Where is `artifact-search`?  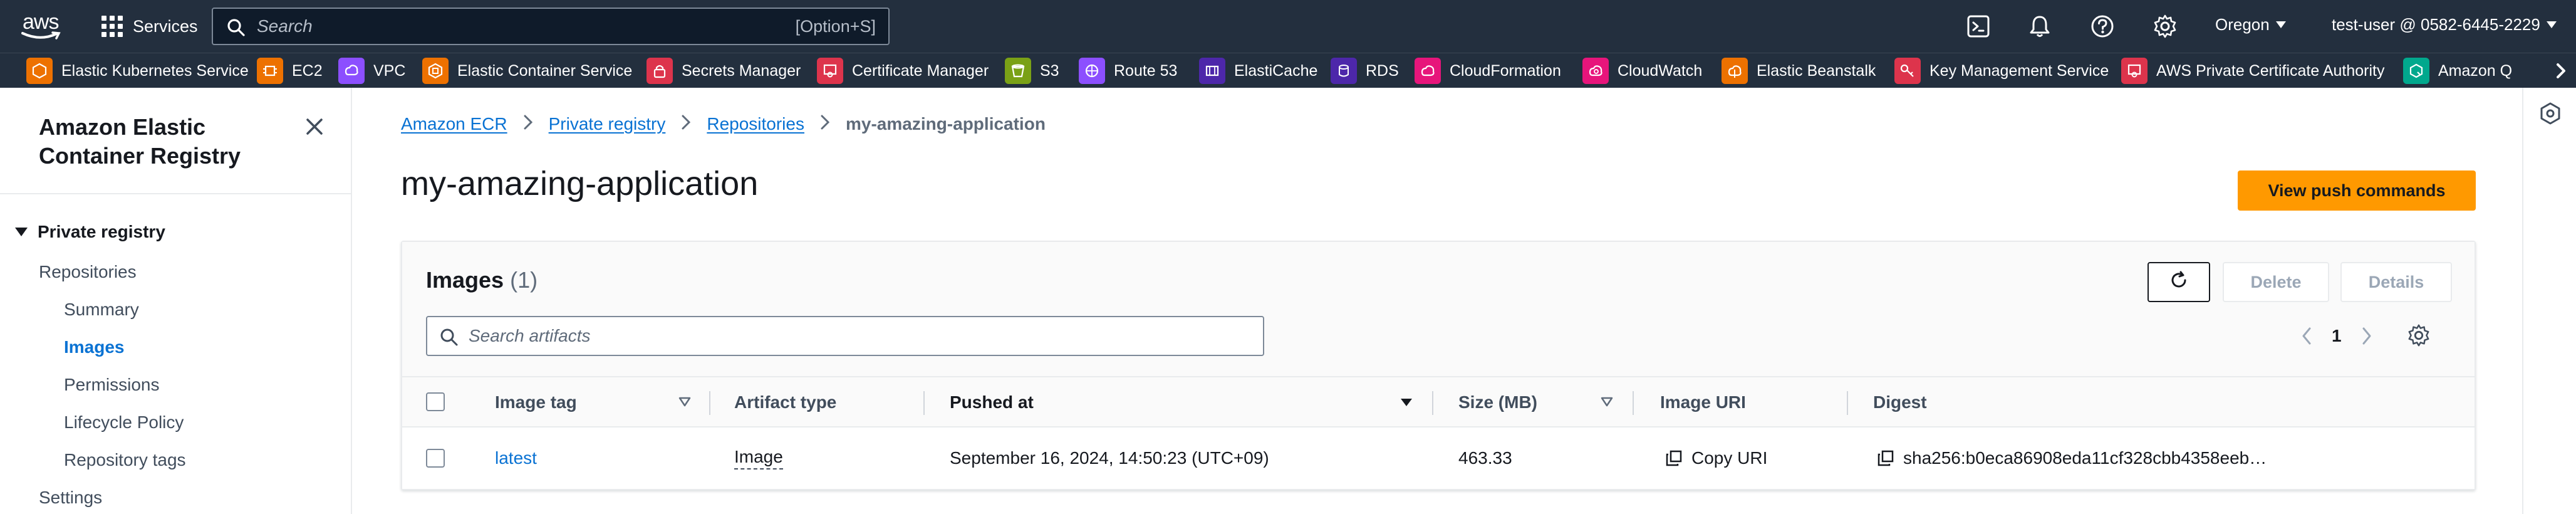
artifact-search is located at coordinates (845, 336).